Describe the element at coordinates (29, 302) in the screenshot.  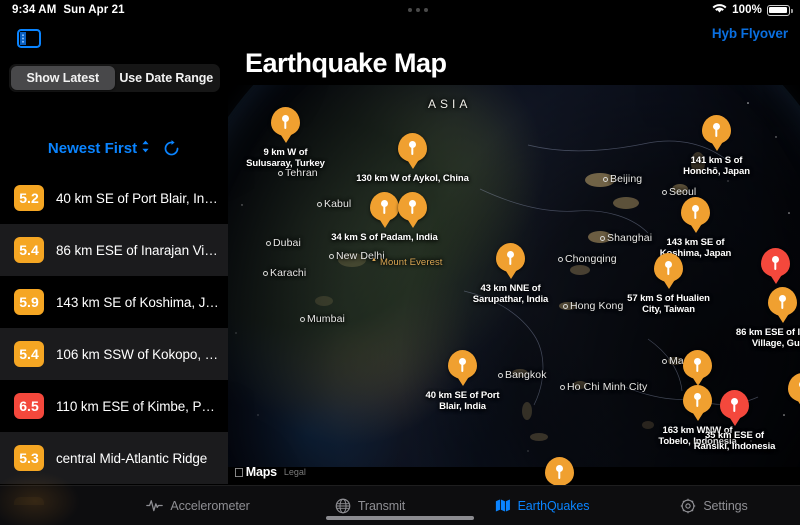
I see `magnitude-badge: 5.9` at that location.